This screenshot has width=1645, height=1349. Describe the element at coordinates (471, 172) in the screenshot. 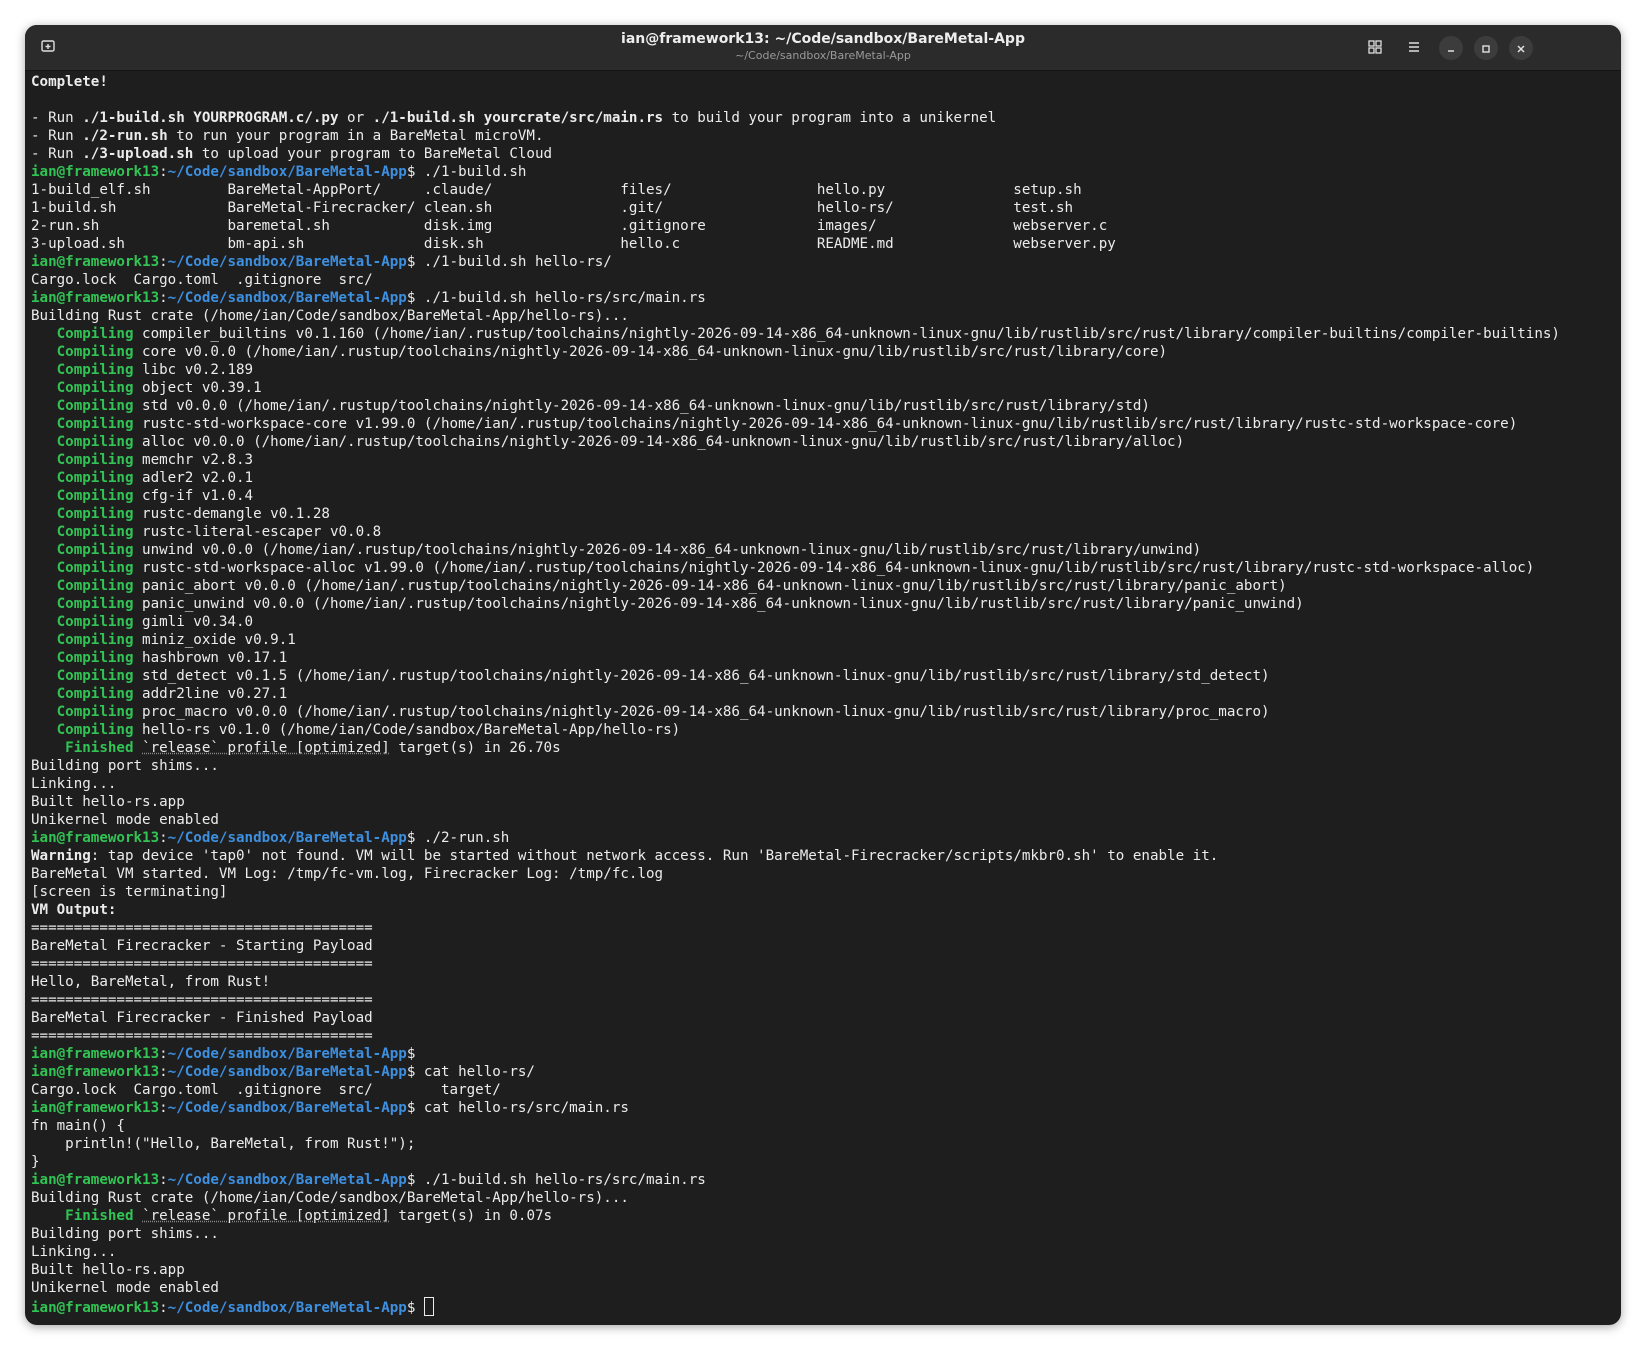

I see `line-text: ./1-build.sh` at that location.